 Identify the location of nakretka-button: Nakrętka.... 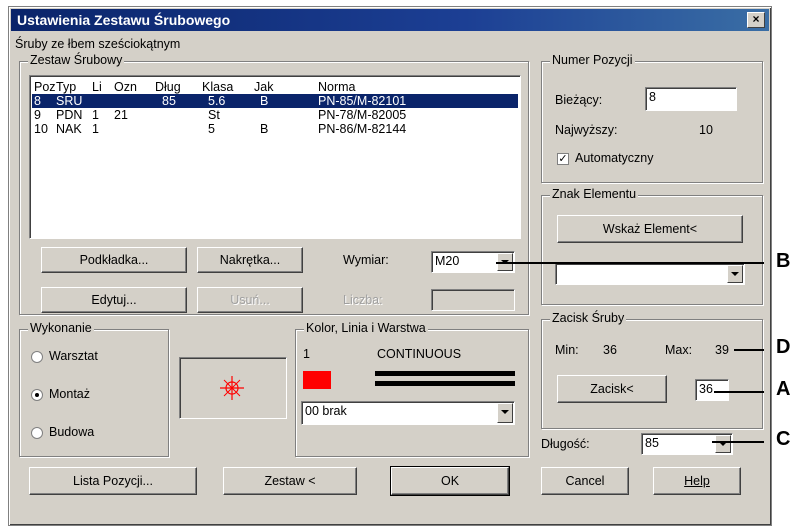
(250, 260).